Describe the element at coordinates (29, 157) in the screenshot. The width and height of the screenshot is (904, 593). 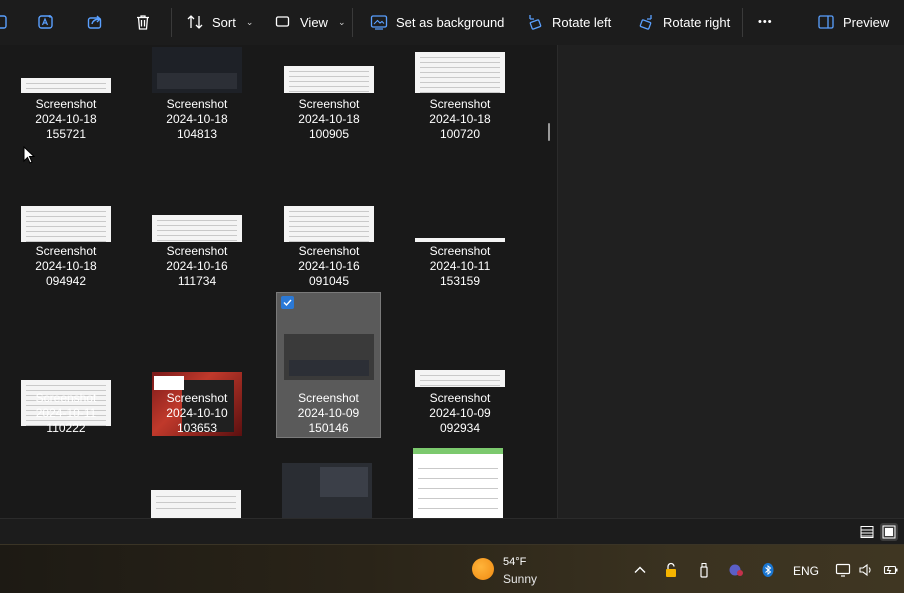
I see `mouse-cursor-icon` at that location.